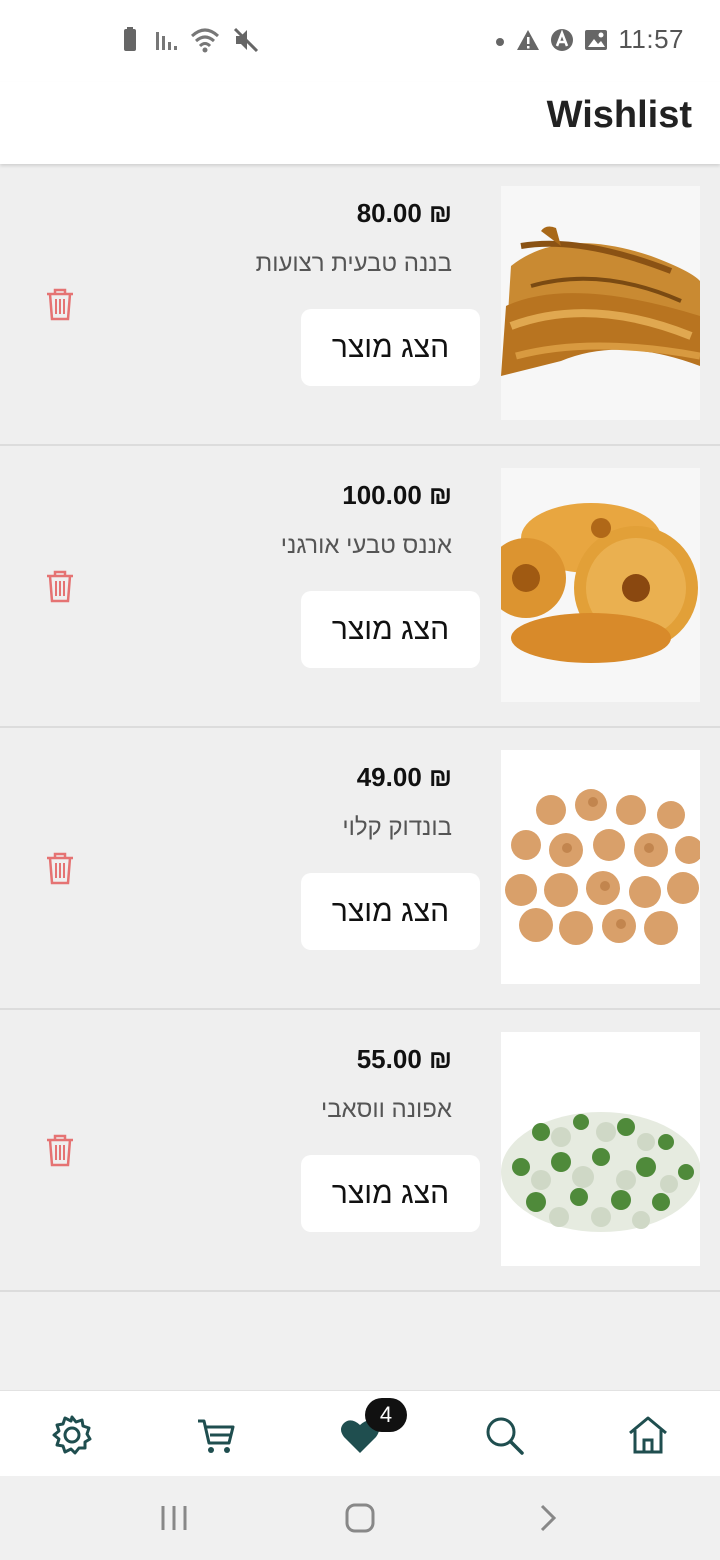  I want to click on status-icons-right: 11:57, so click(589, 39).